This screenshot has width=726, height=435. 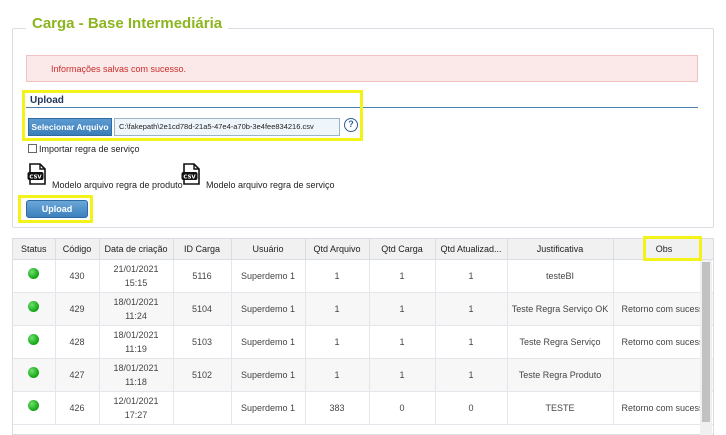 I want to click on cell-id: 5116, so click(x=202, y=276).